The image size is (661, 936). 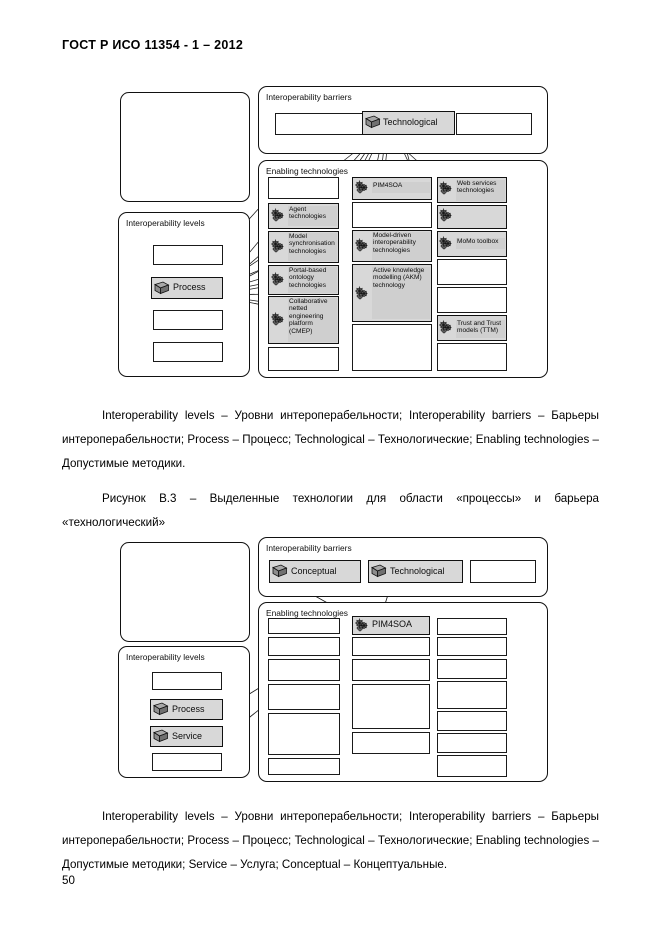 What do you see at coordinates (392, 624) in the screenshot?
I see `figure2-tech2-label-0: PIM4SOA` at bounding box center [392, 624].